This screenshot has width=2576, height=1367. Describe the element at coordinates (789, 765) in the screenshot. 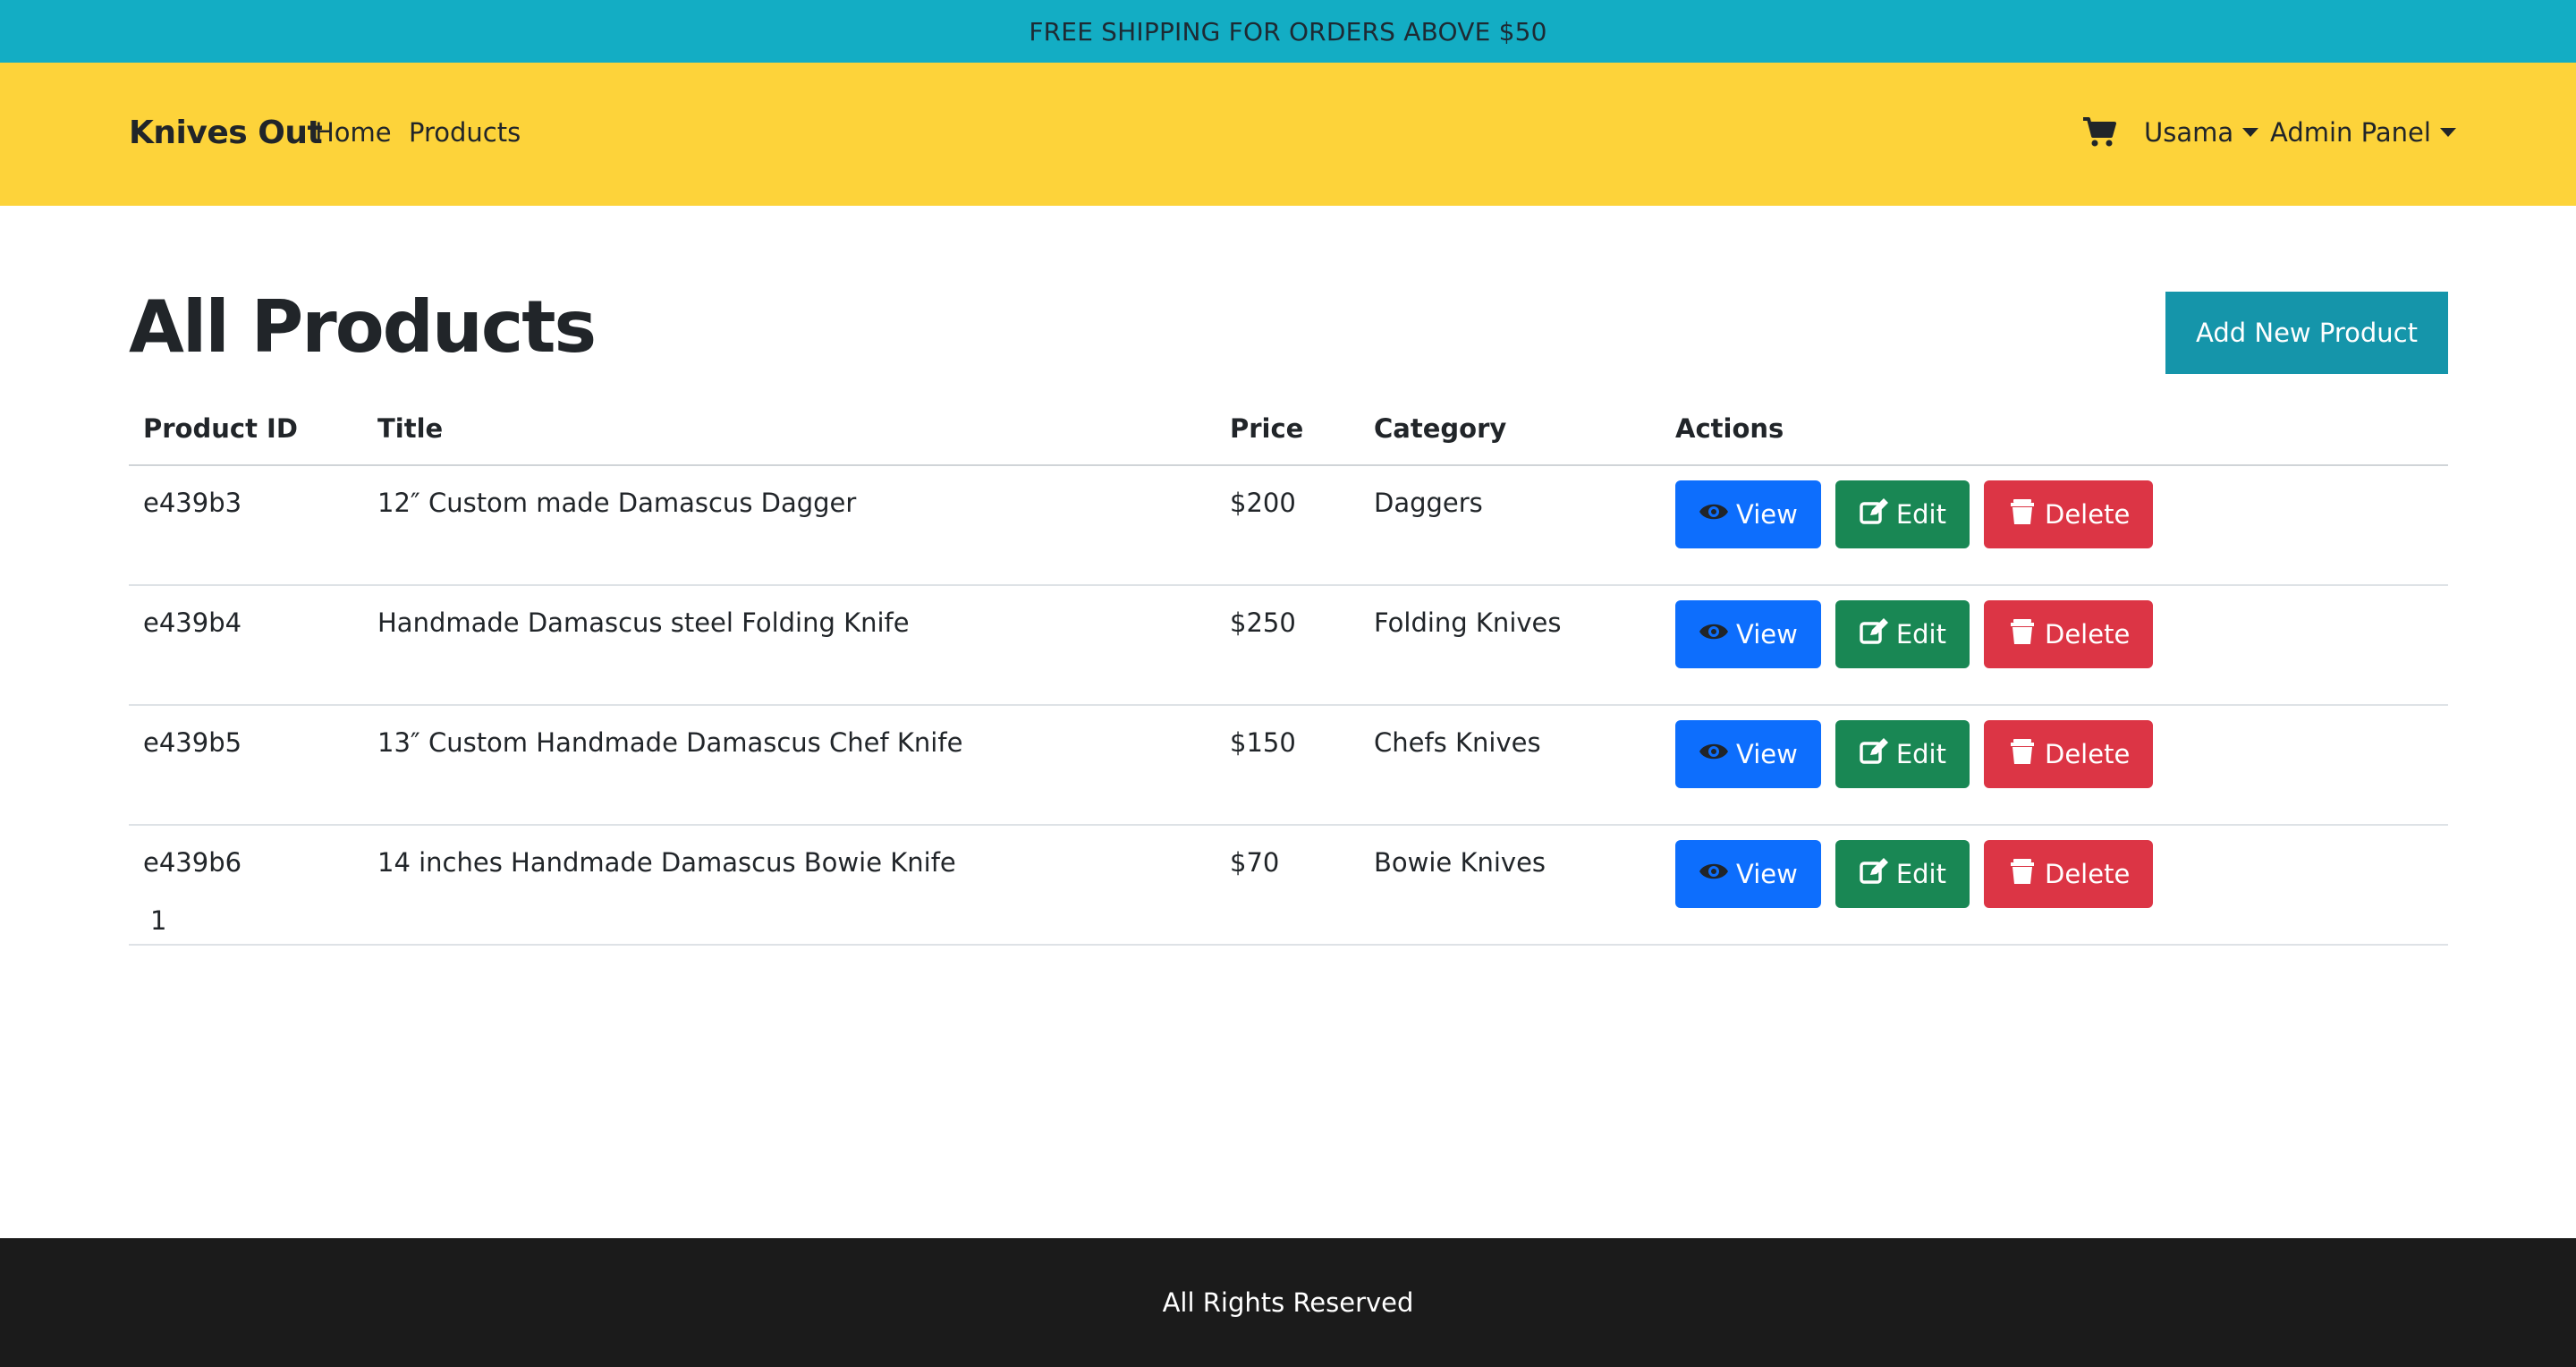

I see `cell-title: 13″ Custom Handmade Damascus Chef Knife` at that location.